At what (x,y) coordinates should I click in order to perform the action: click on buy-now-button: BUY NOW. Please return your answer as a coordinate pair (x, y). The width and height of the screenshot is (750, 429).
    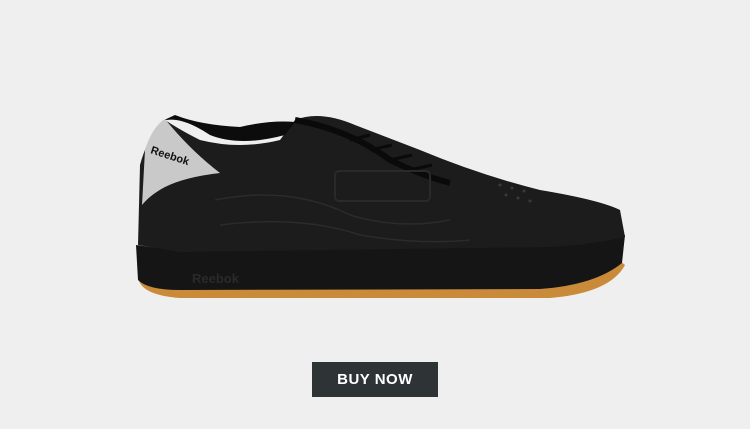
    Looking at the image, I should click on (375, 379).